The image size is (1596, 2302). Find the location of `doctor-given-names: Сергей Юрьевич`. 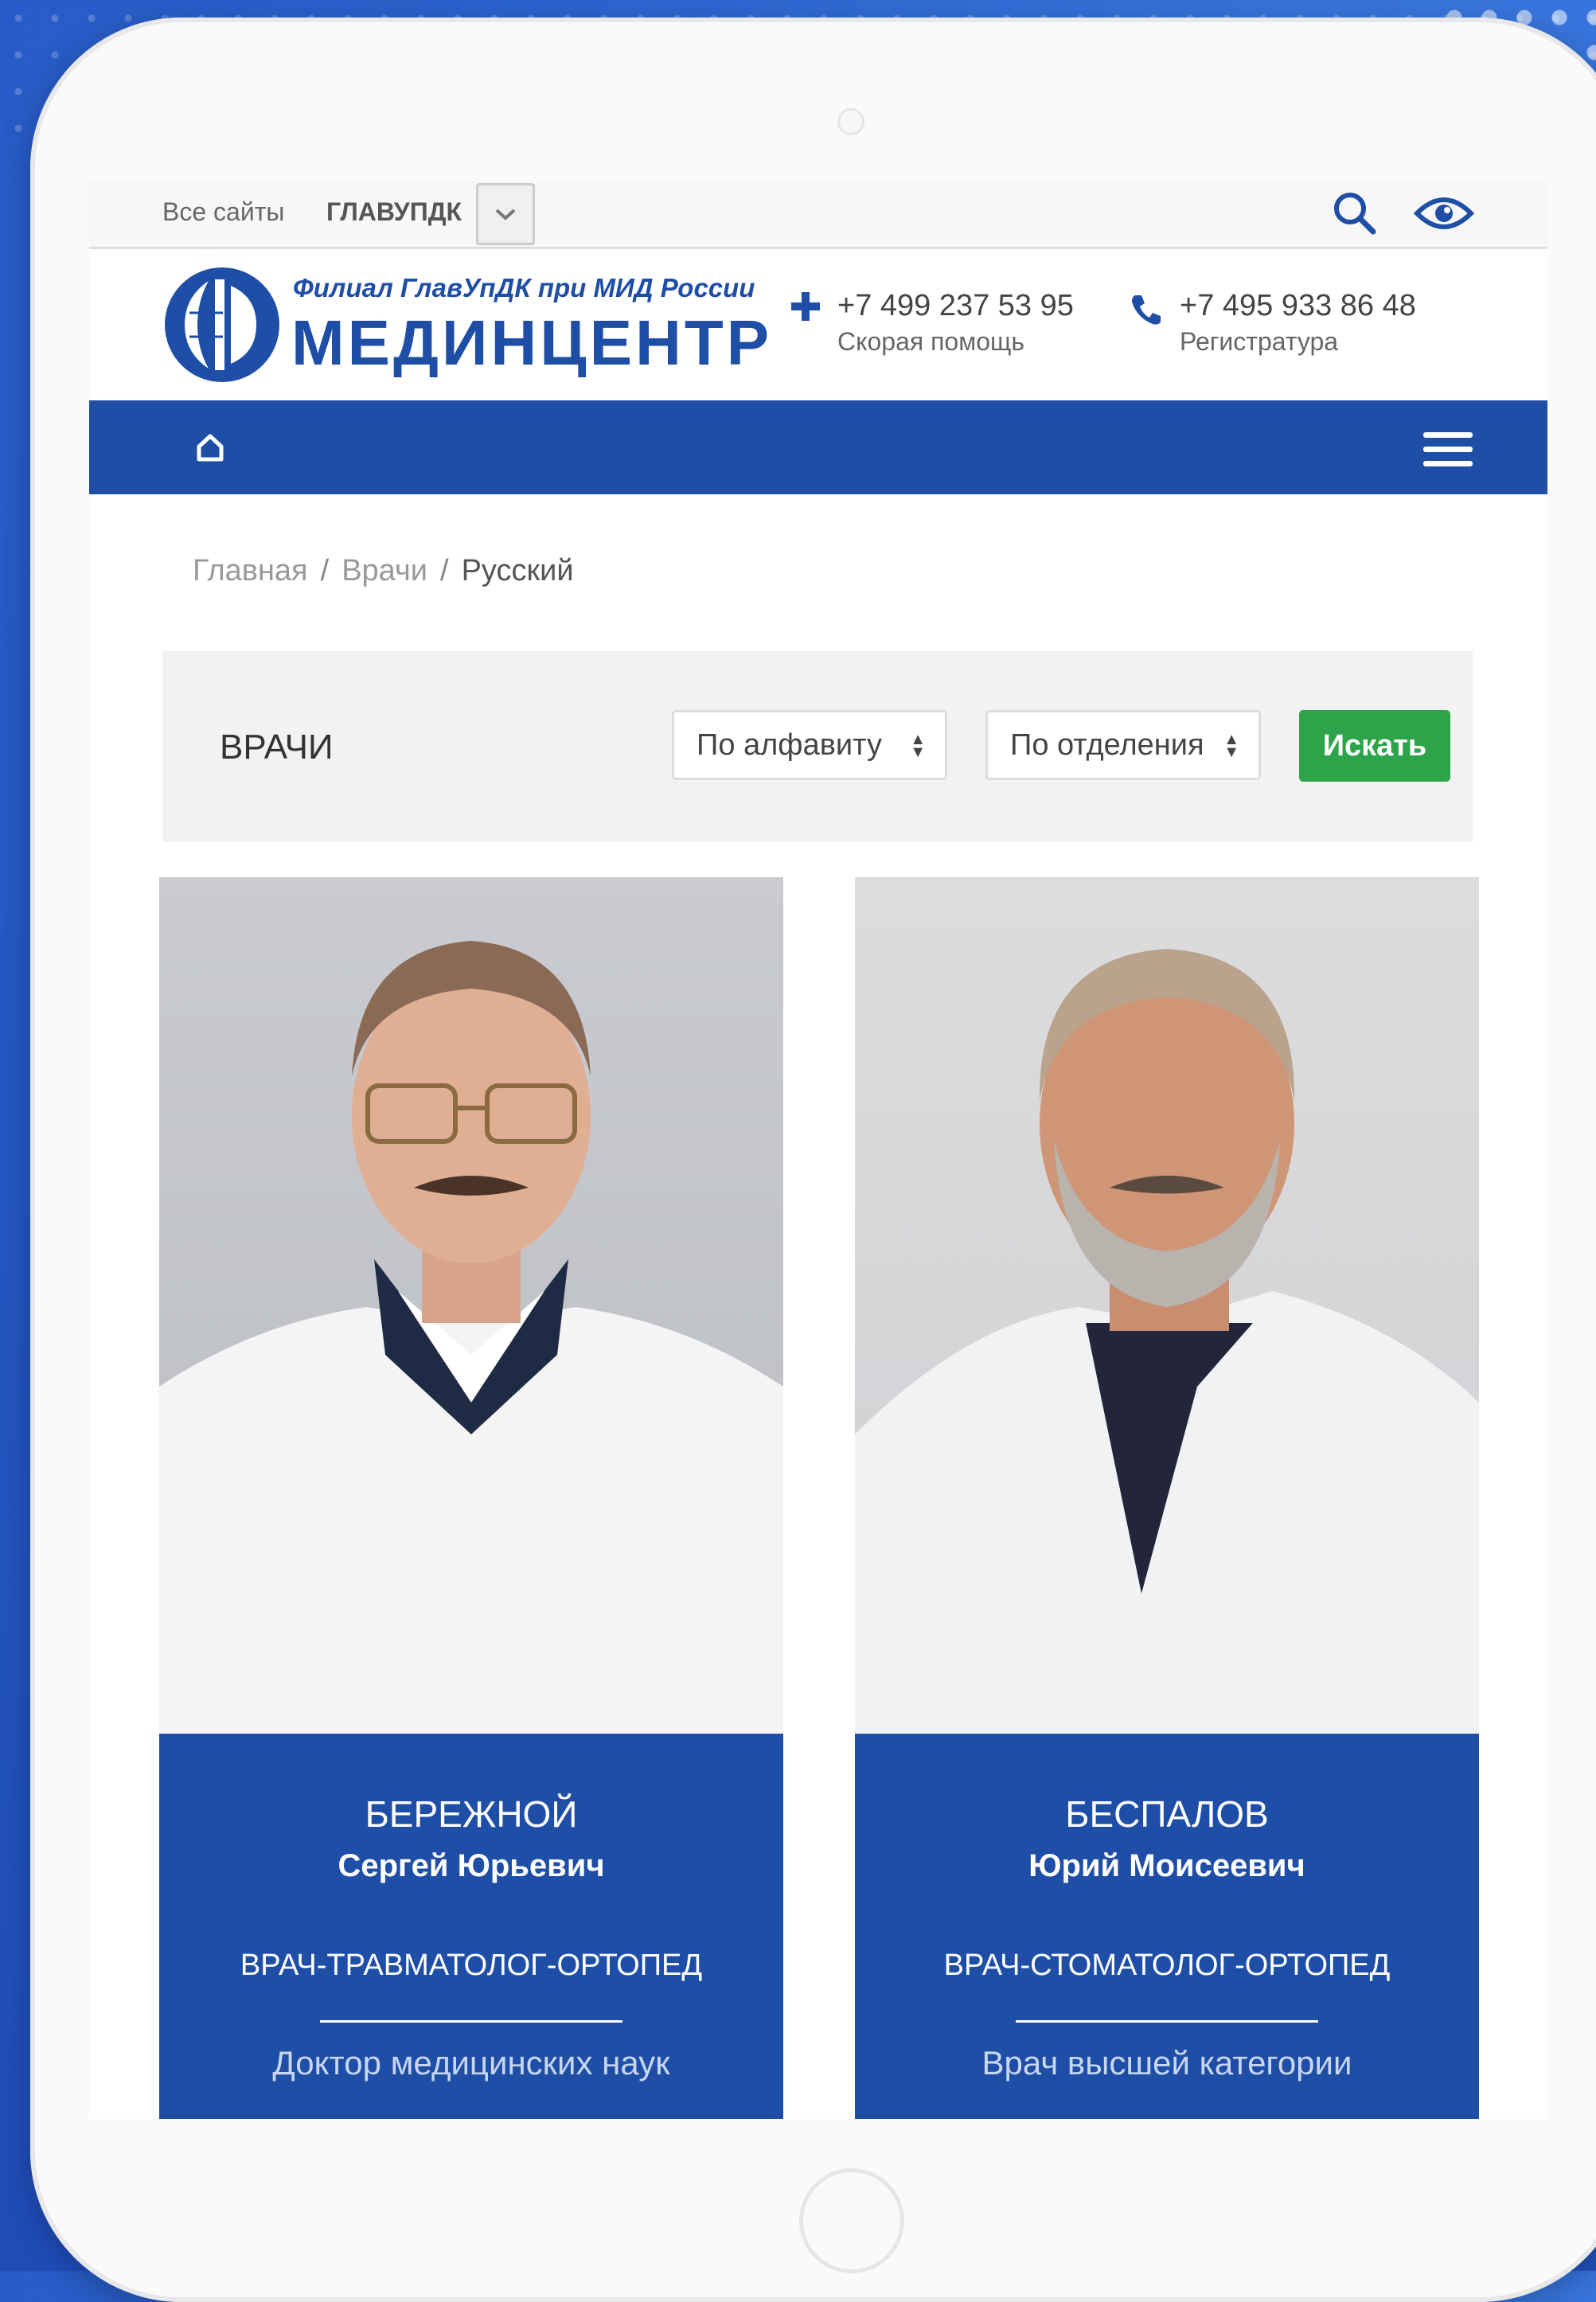

doctor-given-names: Сергей Юрьевич is located at coordinates (471, 1866).